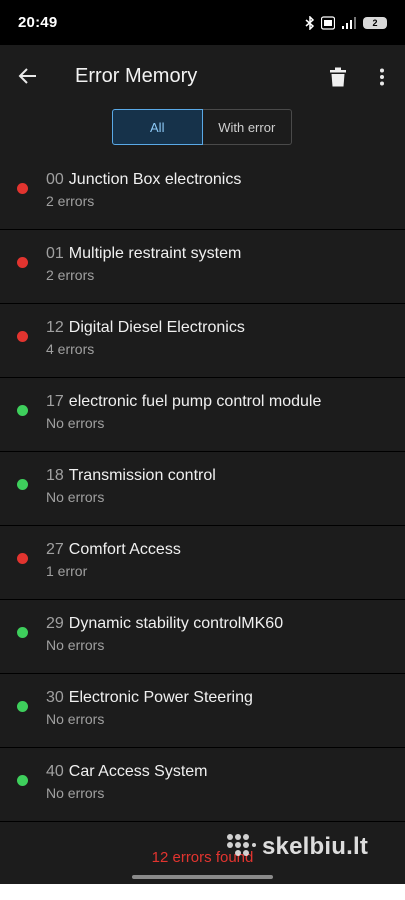 The width and height of the screenshot is (405, 900). I want to click on module-row: 12 Digital Diesel Electronics 4 errors, so click(202, 341).